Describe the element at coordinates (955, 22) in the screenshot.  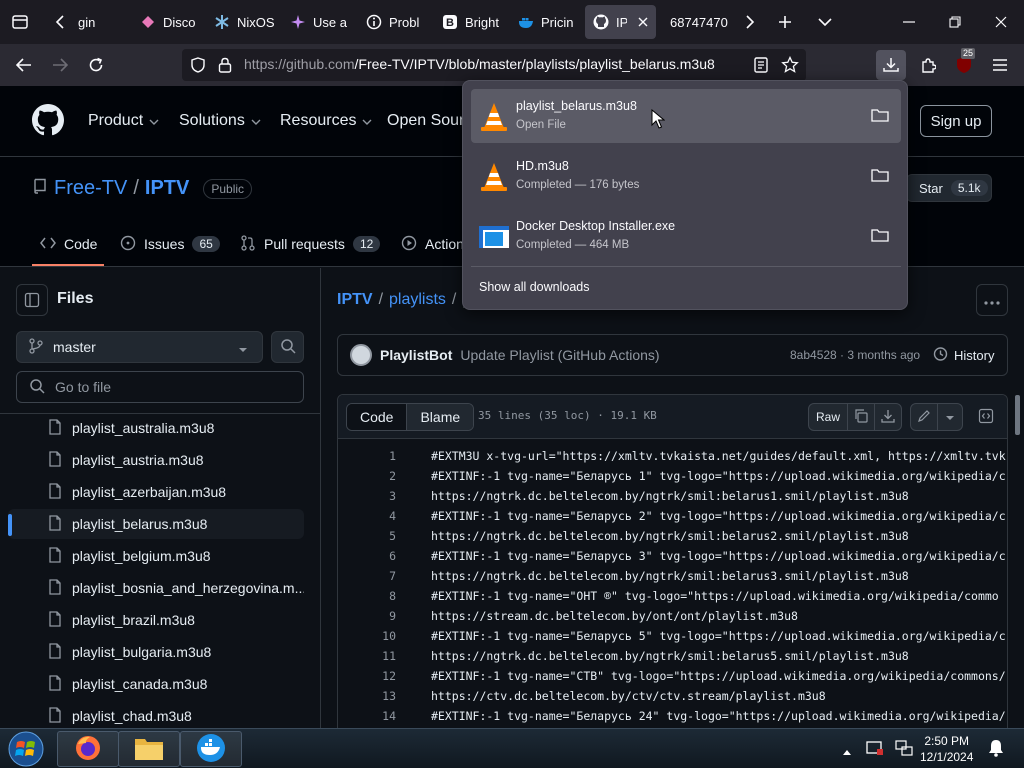
I see `restore-icon` at that location.